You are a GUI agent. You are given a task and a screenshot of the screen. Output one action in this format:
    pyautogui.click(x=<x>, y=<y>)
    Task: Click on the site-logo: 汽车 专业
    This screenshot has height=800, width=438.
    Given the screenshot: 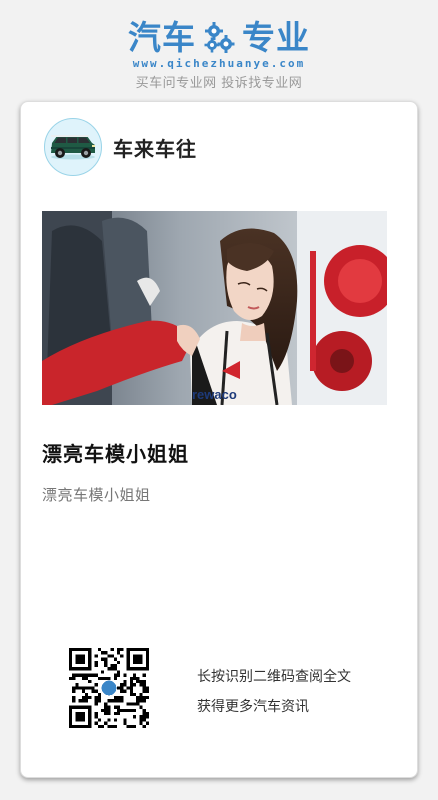 What is the action you would take?
    pyautogui.click(x=219, y=38)
    